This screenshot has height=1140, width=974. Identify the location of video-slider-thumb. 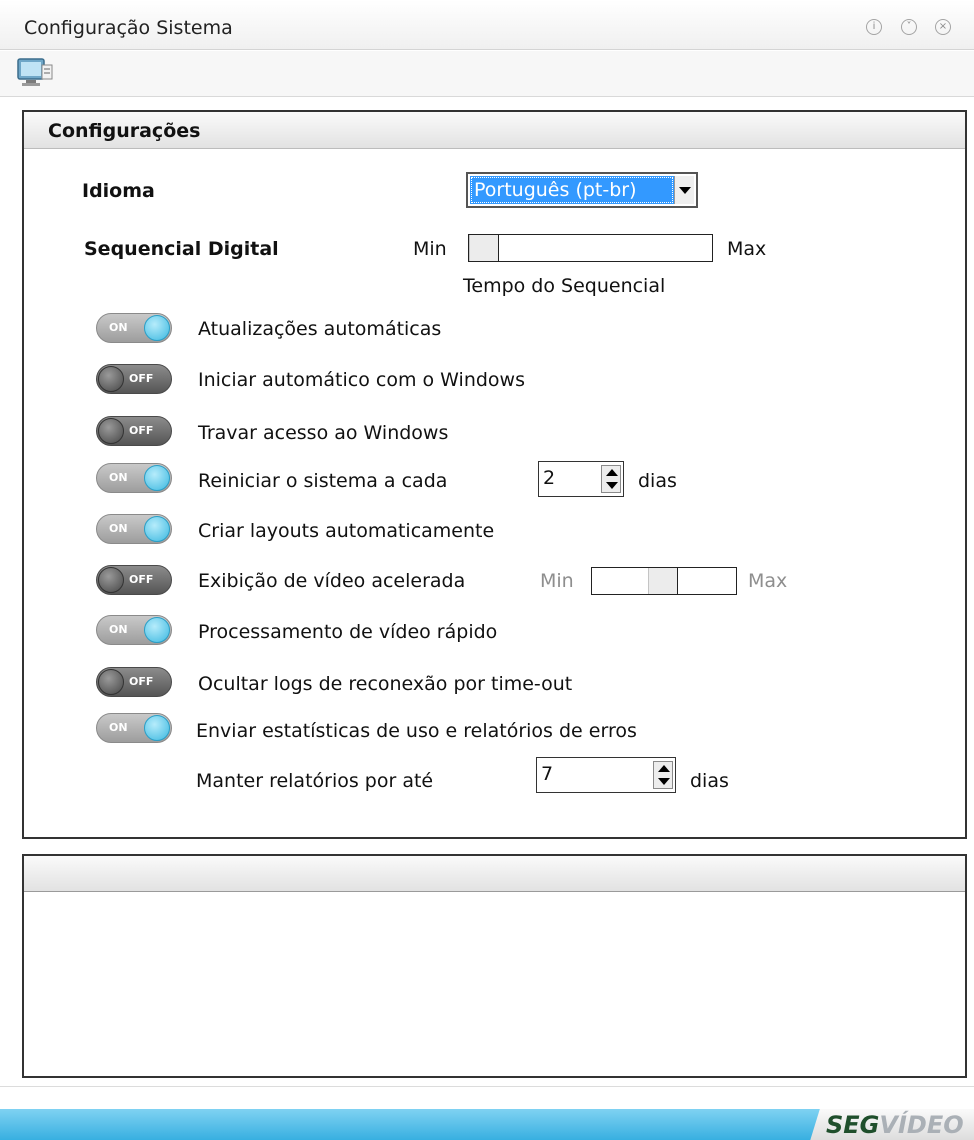
(663, 581).